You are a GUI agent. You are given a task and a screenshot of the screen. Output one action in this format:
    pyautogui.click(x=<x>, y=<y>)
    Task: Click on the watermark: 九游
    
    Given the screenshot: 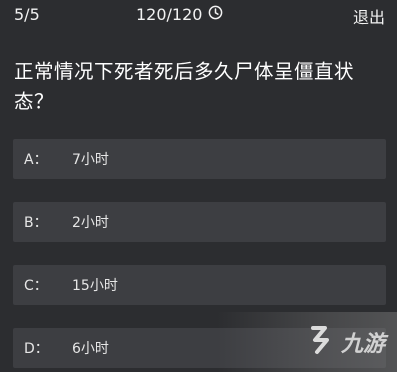 What is the action you would take?
    pyautogui.click(x=307, y=342)
    